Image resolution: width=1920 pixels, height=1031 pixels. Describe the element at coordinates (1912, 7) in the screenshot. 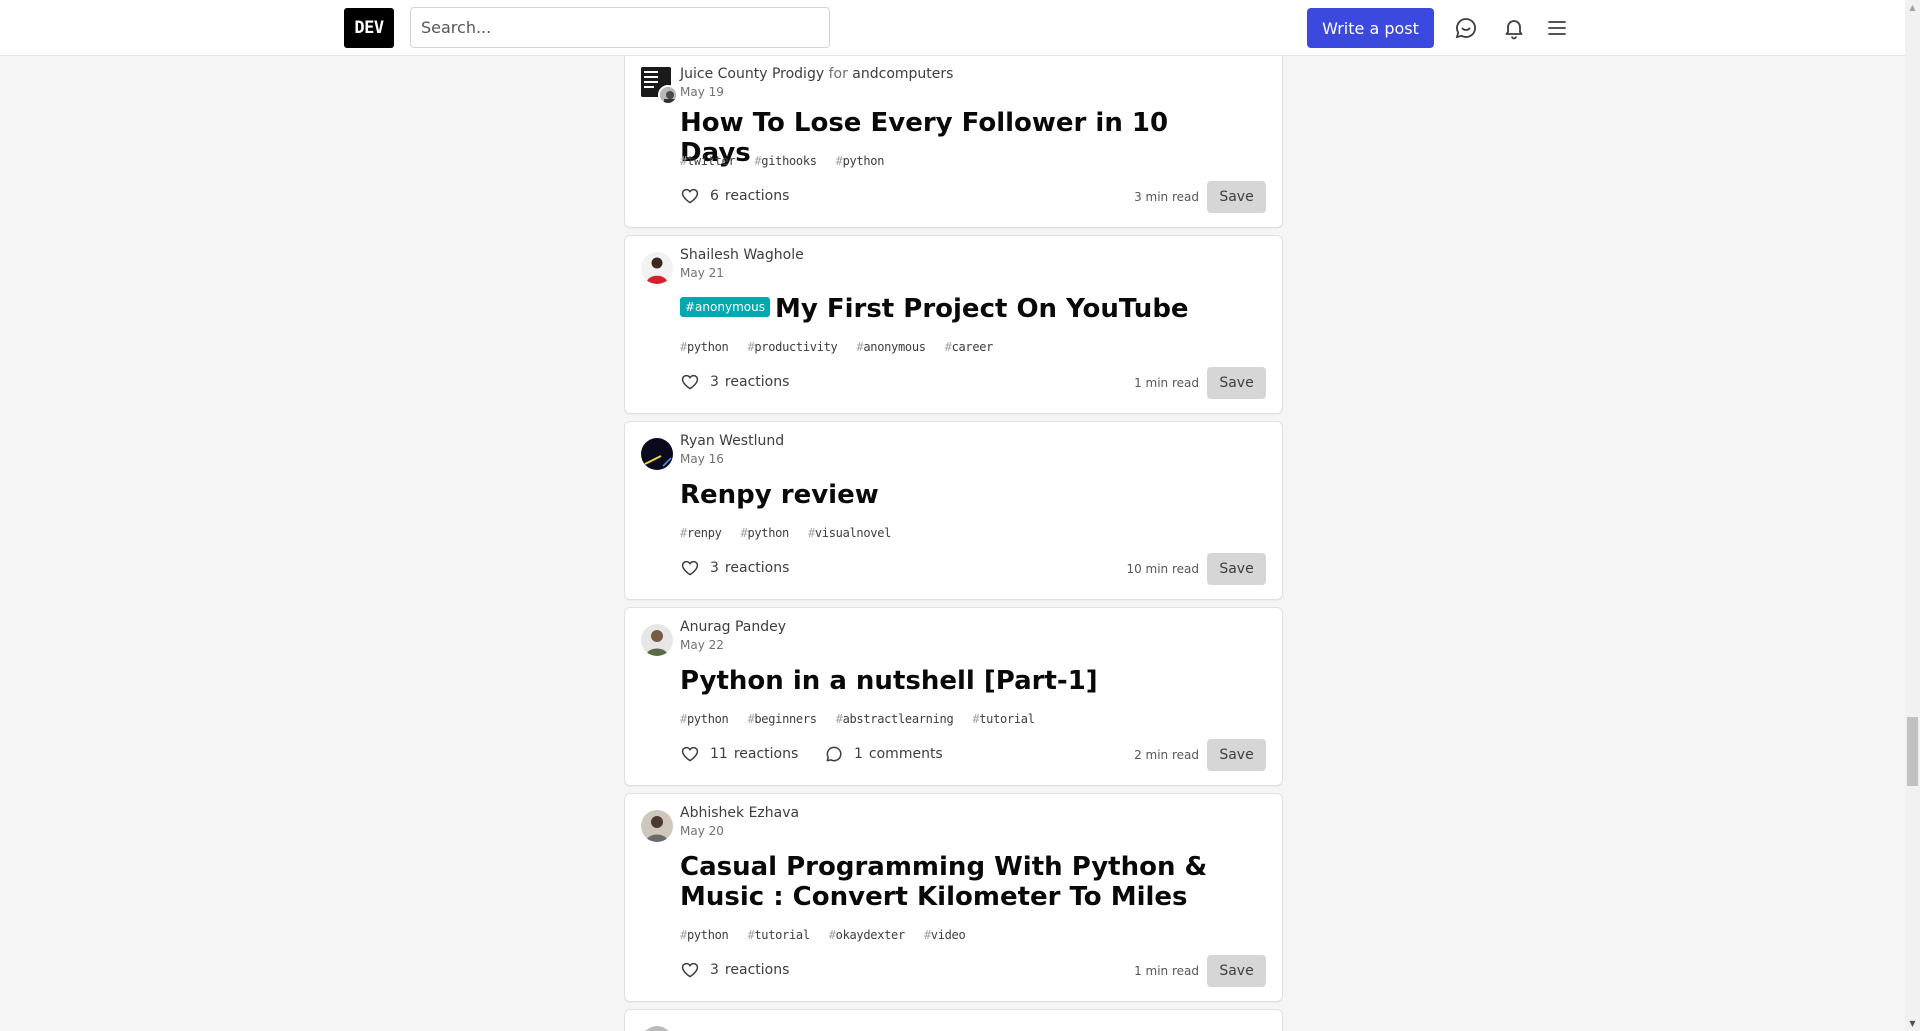

I see `scroll-up-arrow-icon: ▲` at that location.